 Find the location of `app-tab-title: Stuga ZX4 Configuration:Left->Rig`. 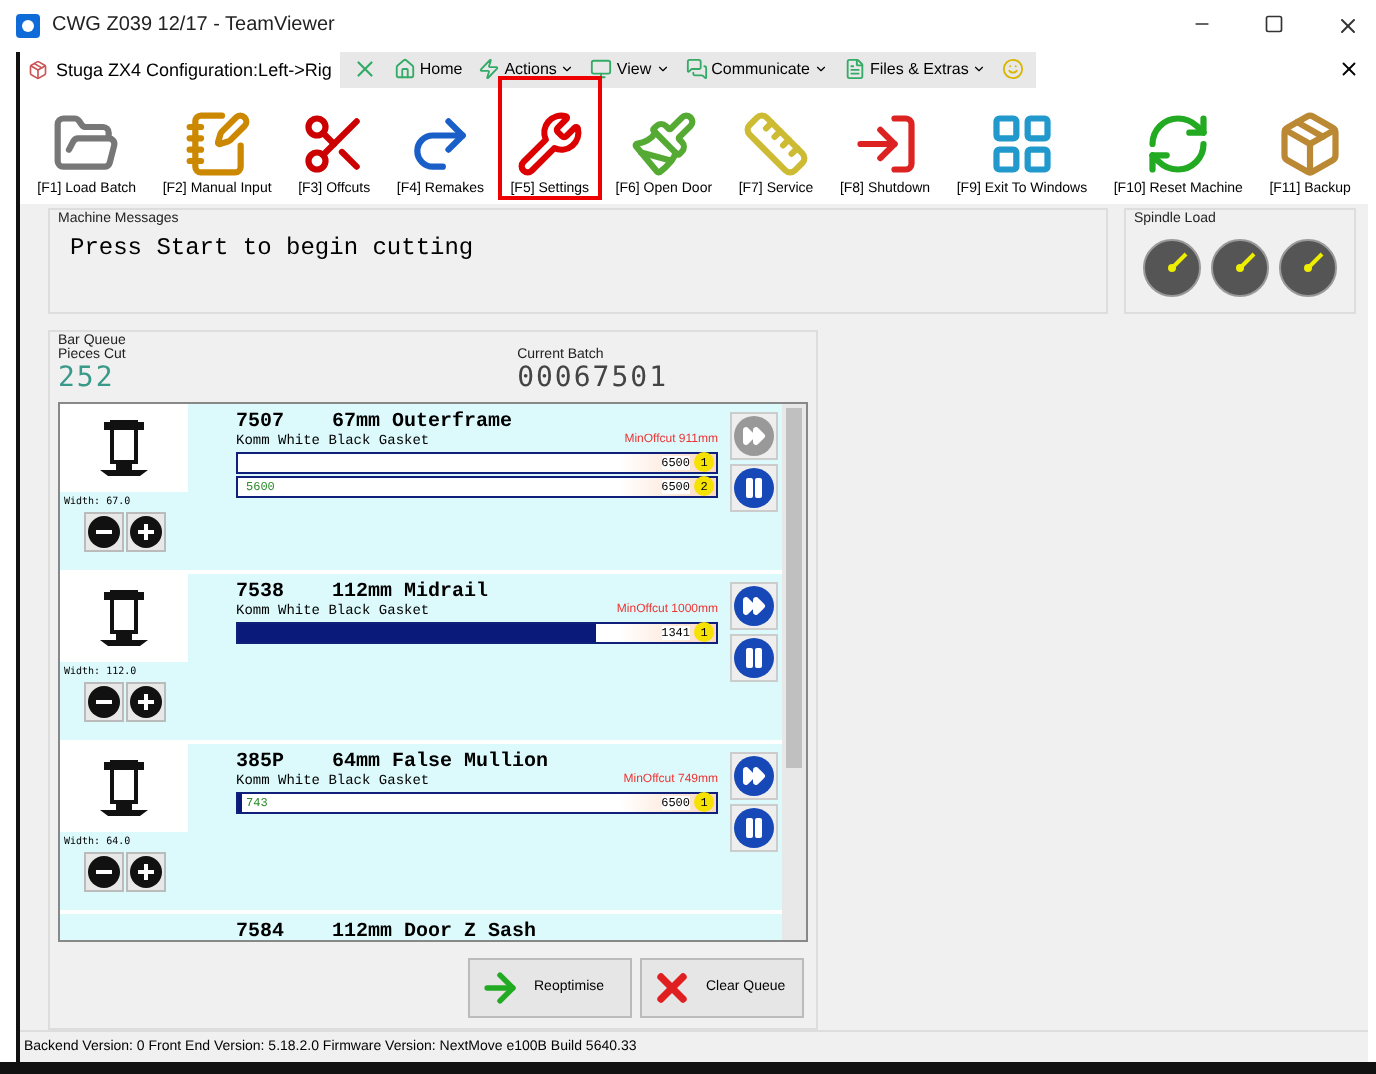

app-tab-title: Stuga ZX4 Configuration:Left->Rig is located at coordinates (194, 69).